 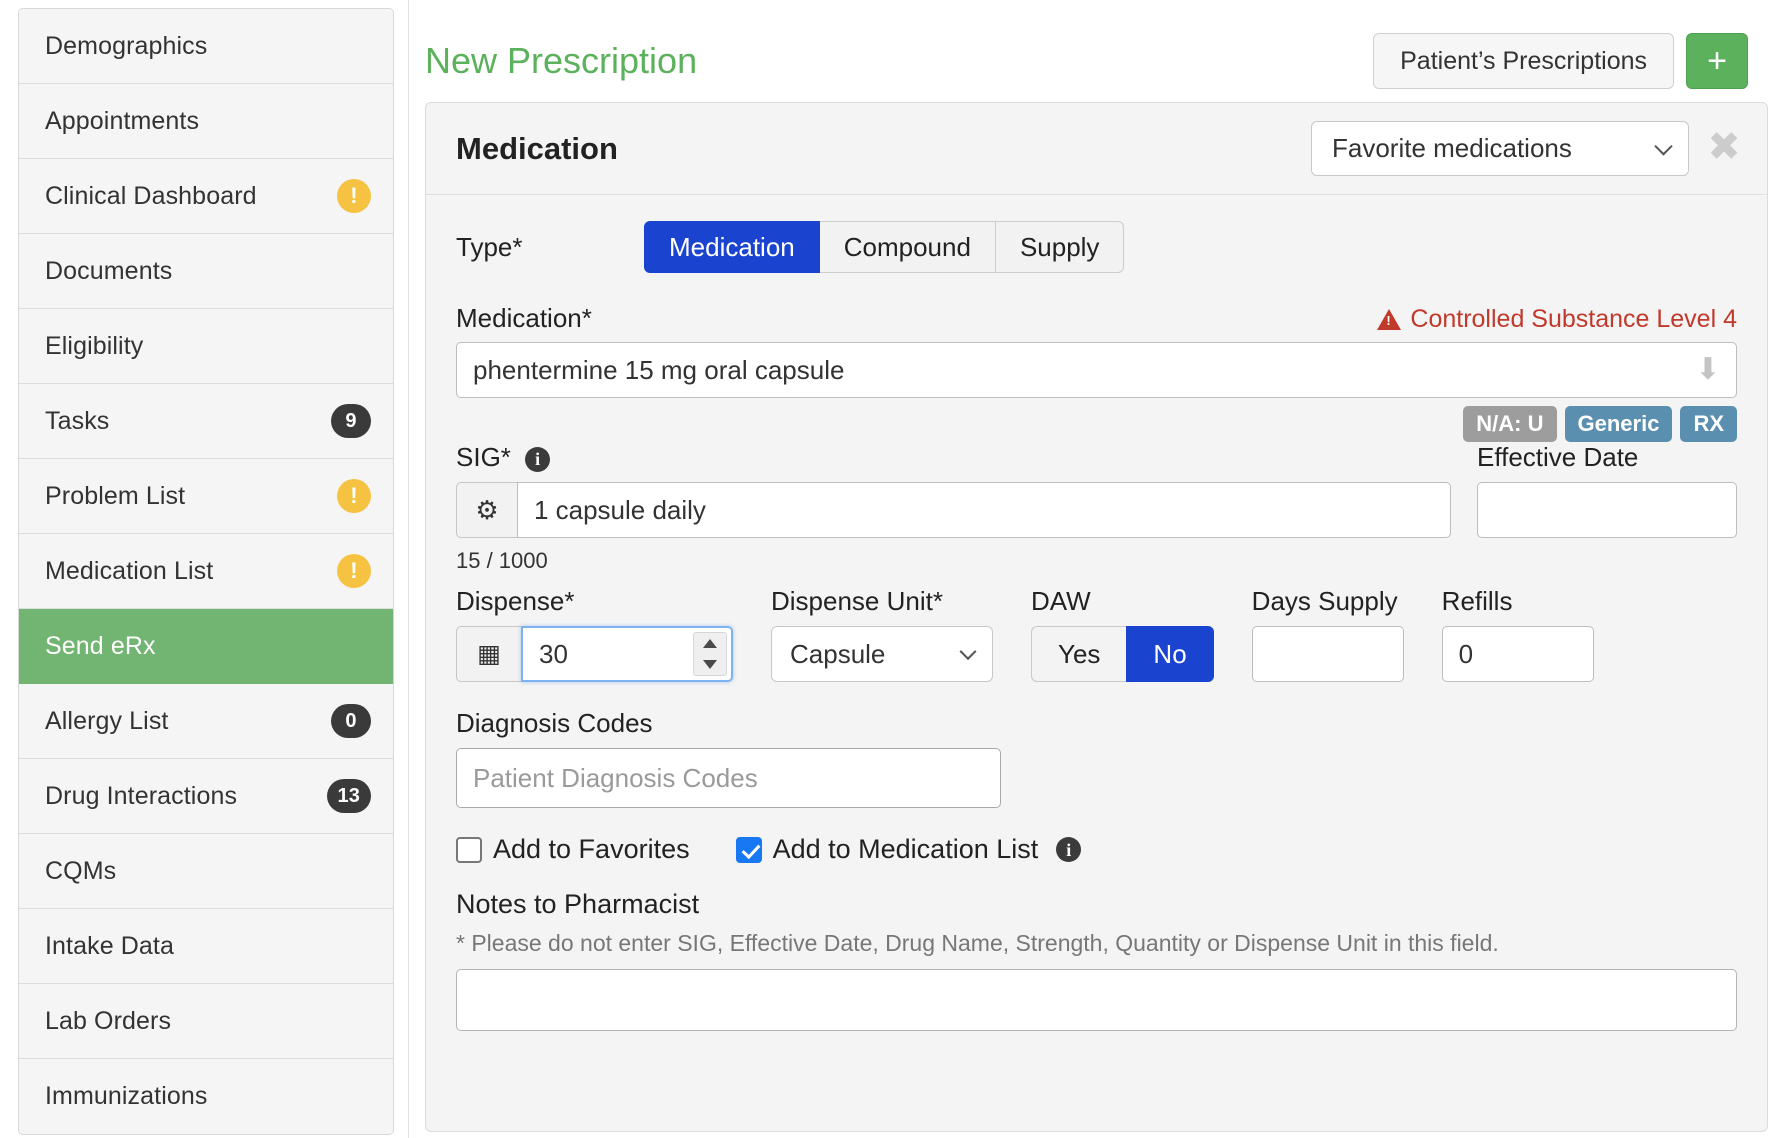 What do you see at coordinates (1724, 148) in the screenshot?
I see `close-icon: ✖` at bounding box center [1724, 148].